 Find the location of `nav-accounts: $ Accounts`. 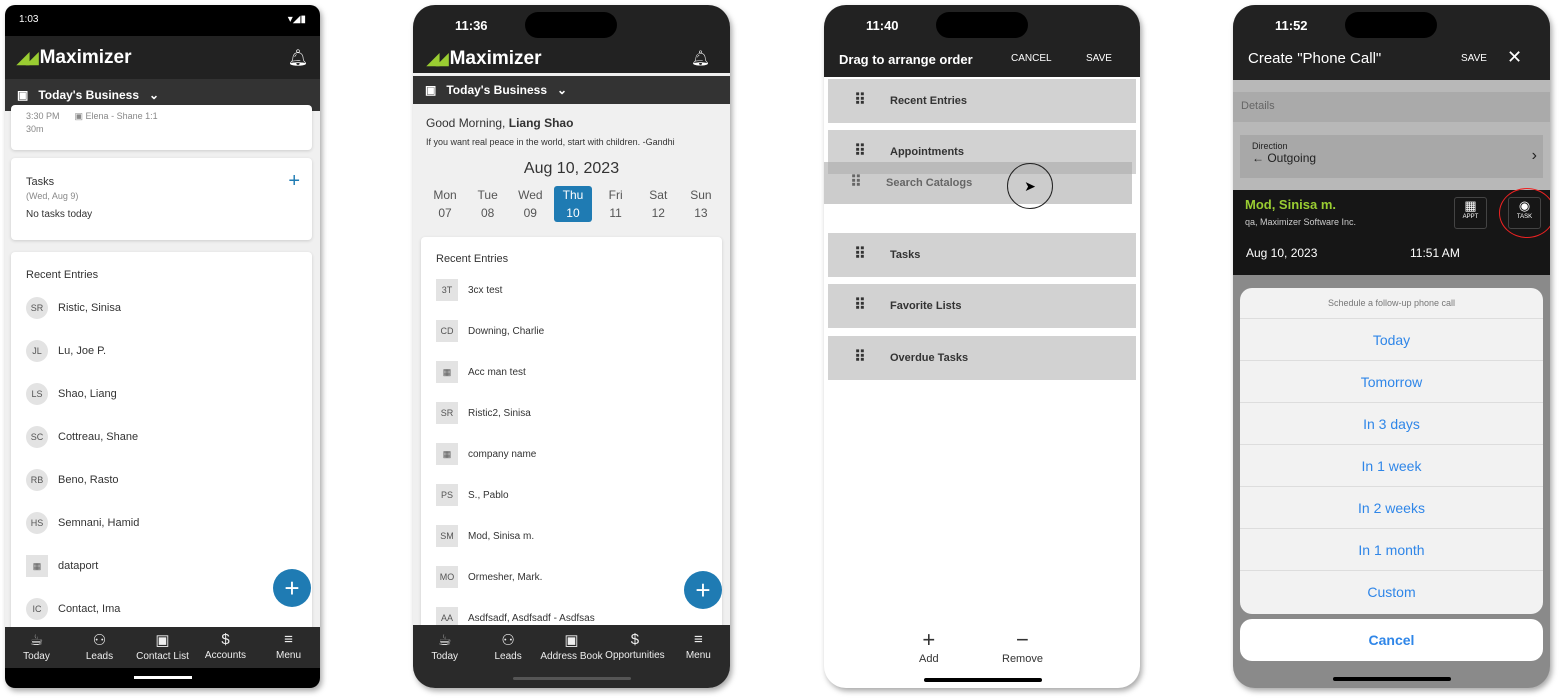

nav-accounts: $ Accounts is located at coordinates (225, 649).